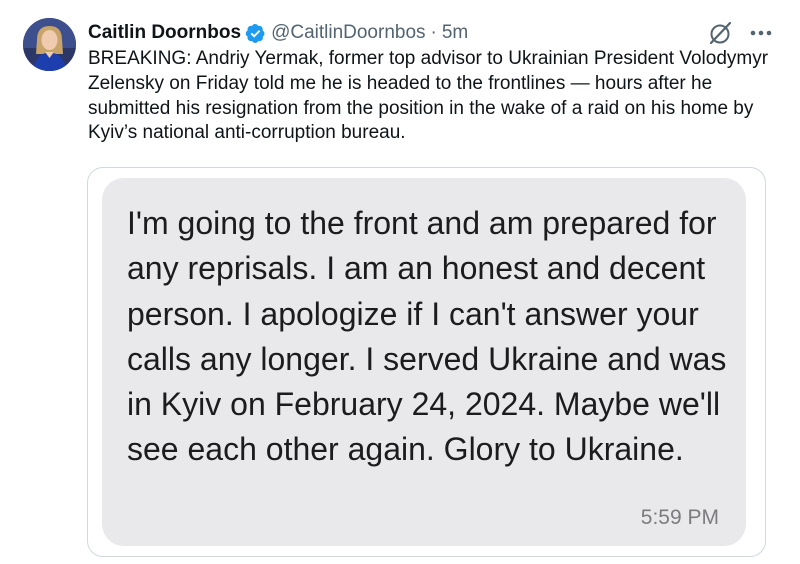 The height and width of the screenshot is (564, 800). I want to click on tweet-timestamp: 5m, so click(455, 33).